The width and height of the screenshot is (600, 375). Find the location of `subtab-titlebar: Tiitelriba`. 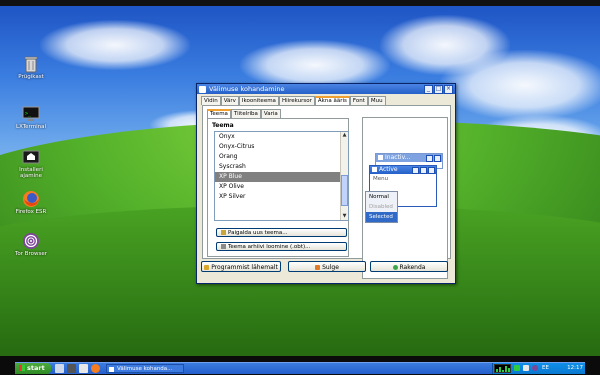

subtab-titlebar: Tiitelriba is located at coordinates (245, 113).